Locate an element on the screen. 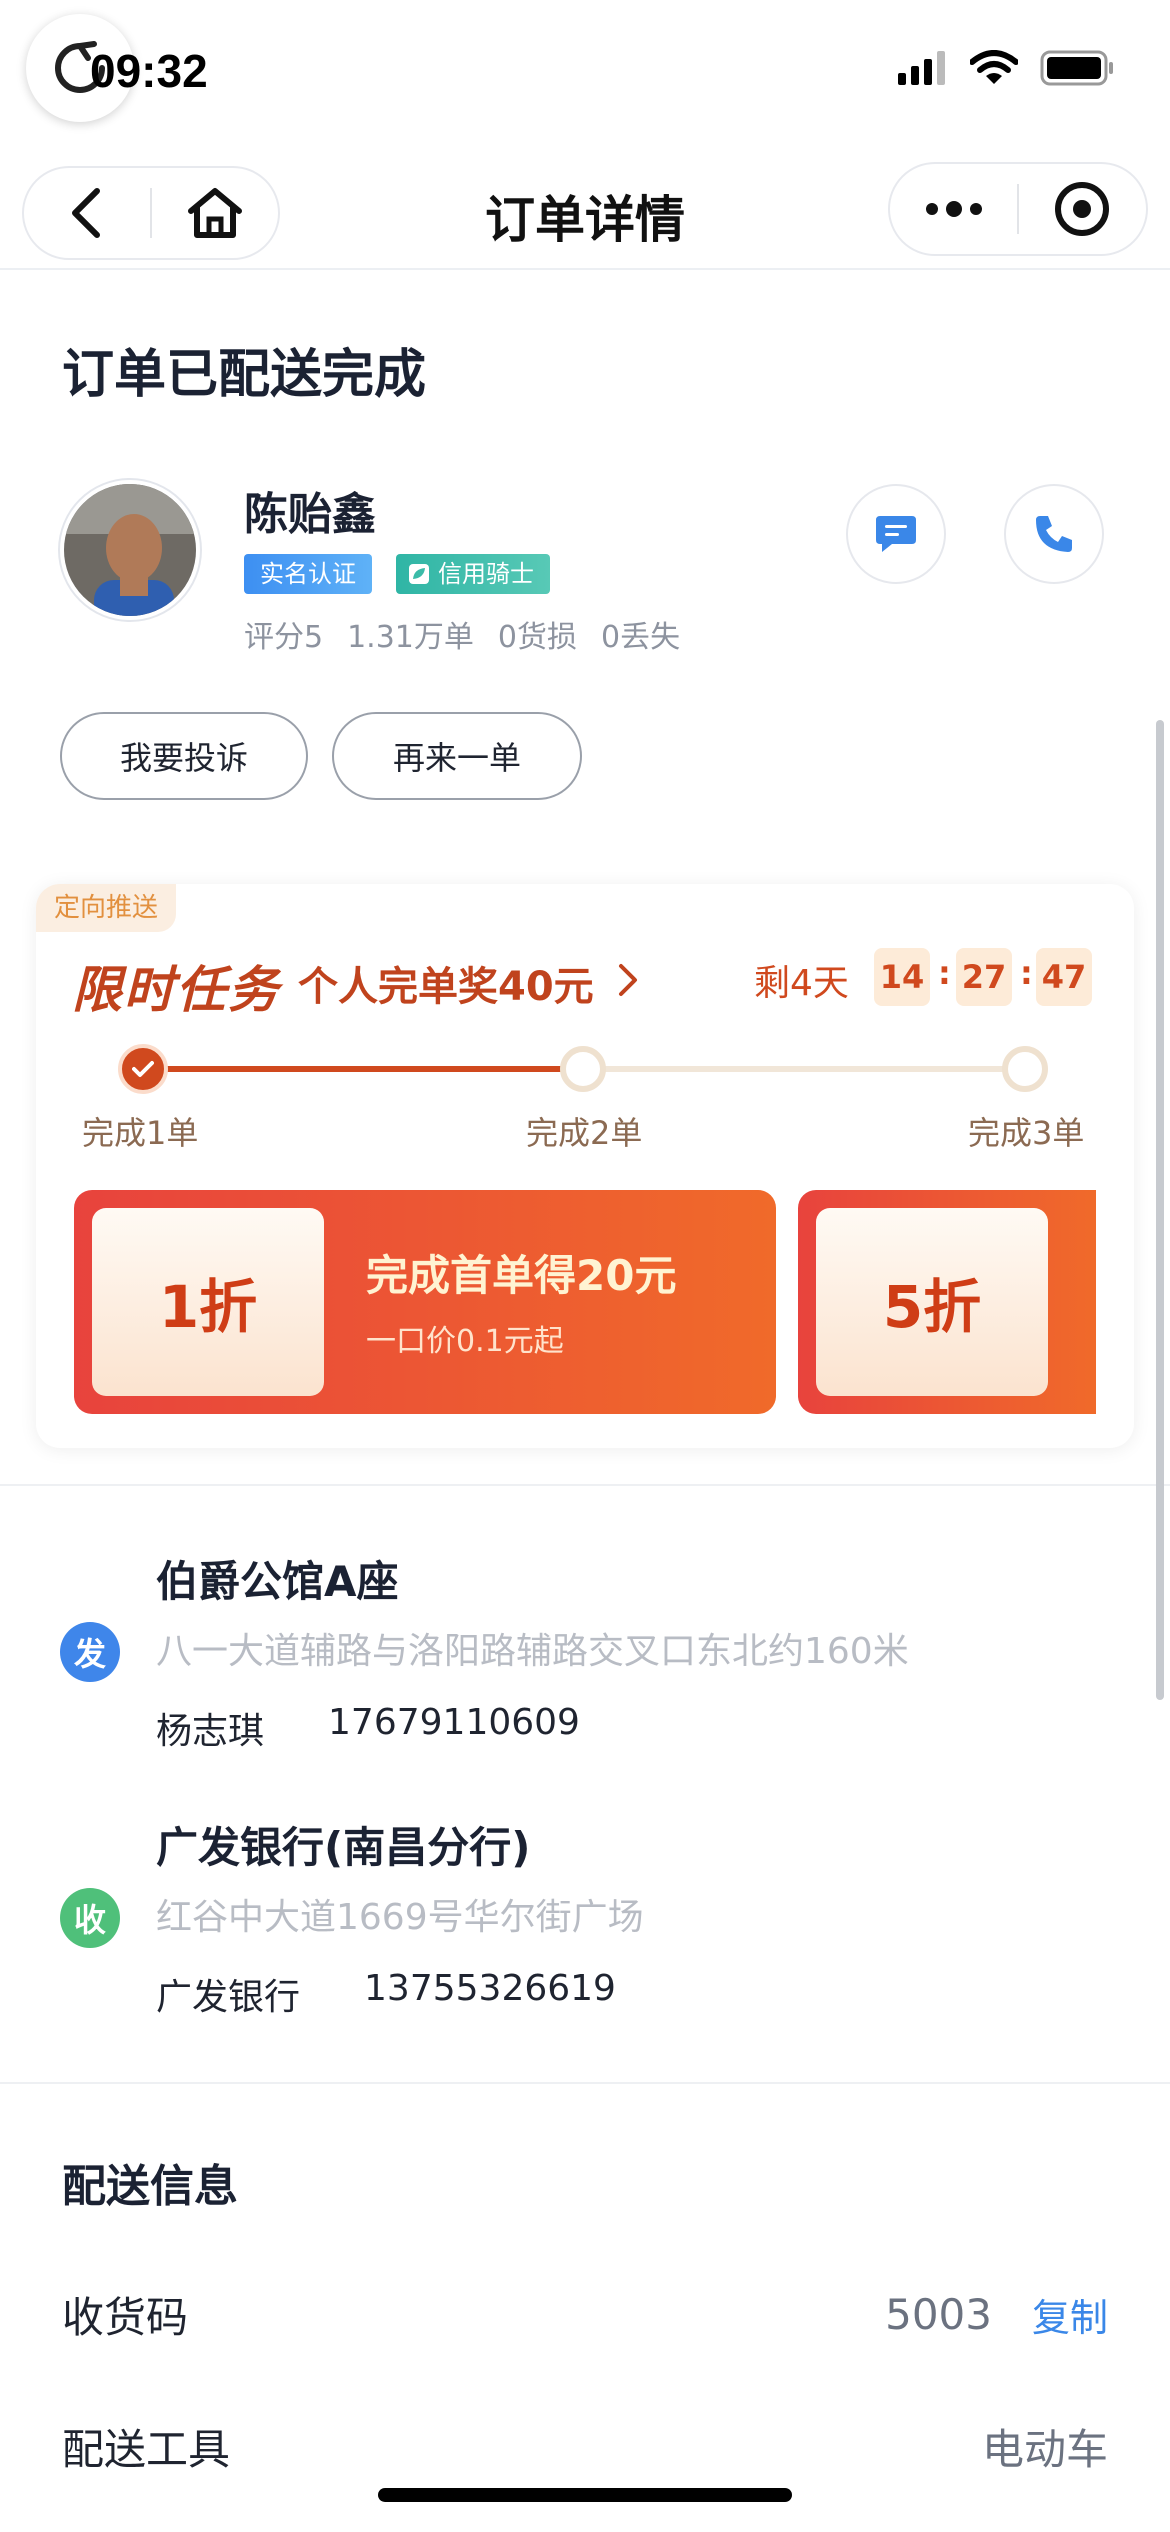 The image size is (1170, 2532). chevron-right-icon is located at coordinates (628, 980).